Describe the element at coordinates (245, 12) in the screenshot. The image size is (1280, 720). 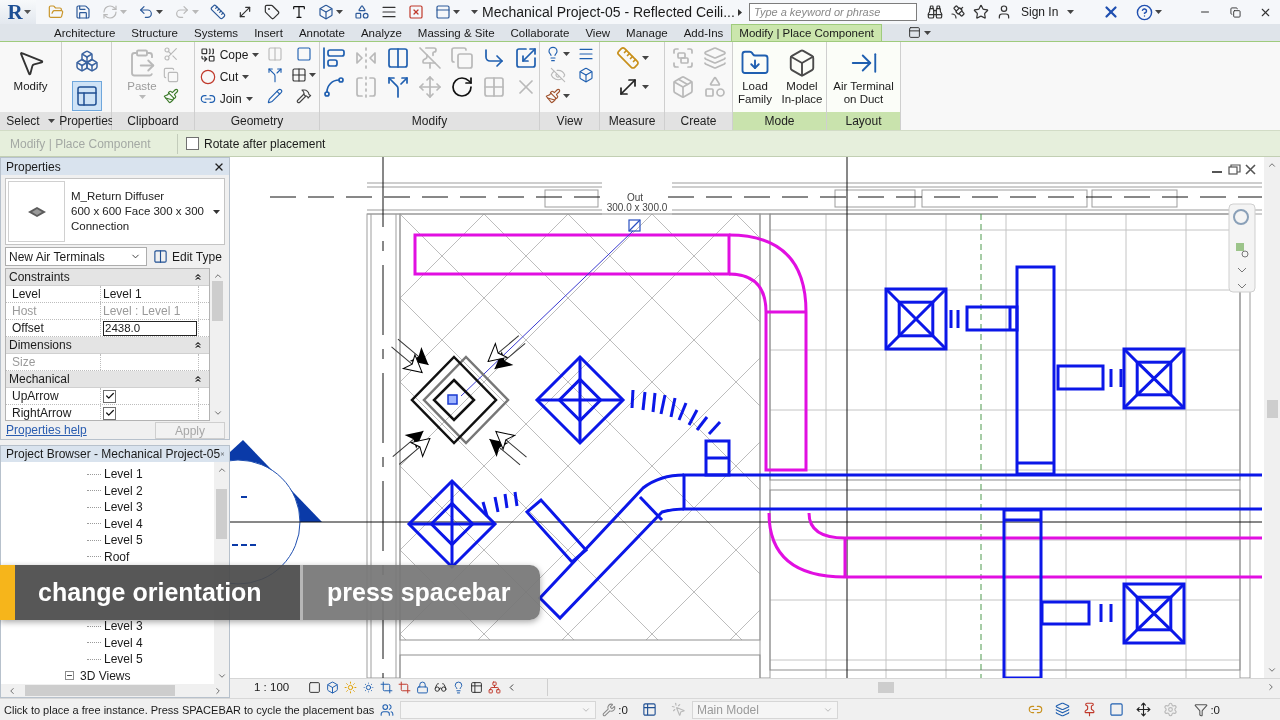
I see `diagonal-arrow-icon` at that location.